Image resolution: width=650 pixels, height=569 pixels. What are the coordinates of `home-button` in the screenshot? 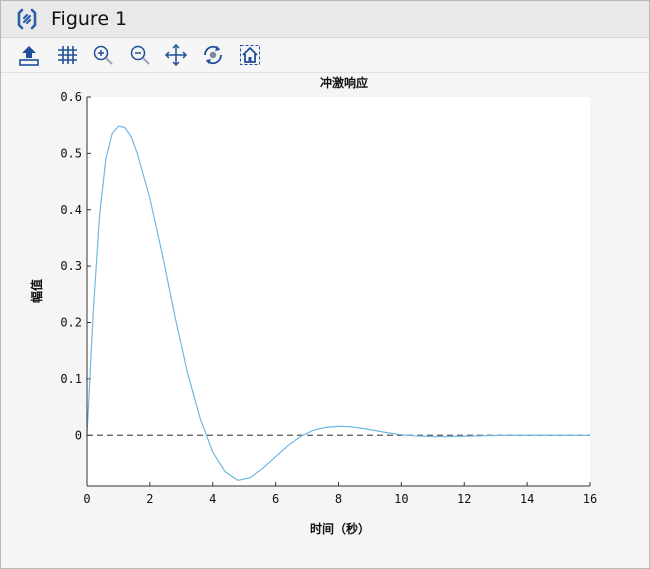 It's located at (250, 55).